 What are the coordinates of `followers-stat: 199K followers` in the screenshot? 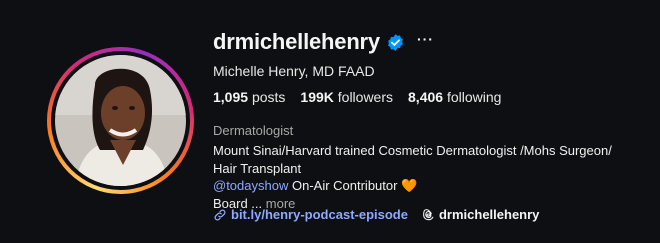 It's located at (346, 97).